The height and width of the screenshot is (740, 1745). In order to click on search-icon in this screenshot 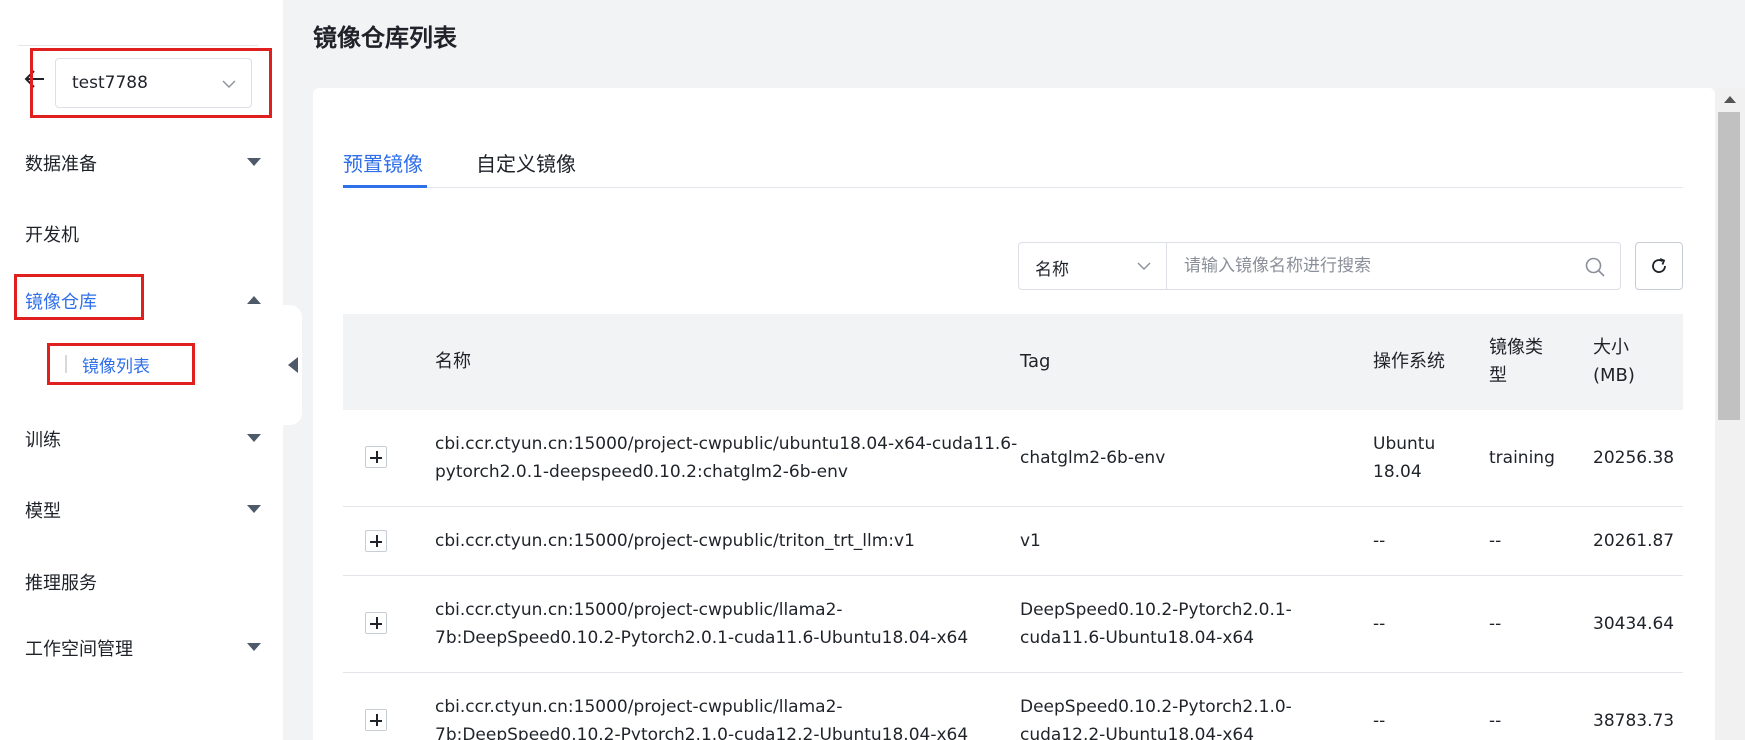, I will do `click(1595, 267)`.